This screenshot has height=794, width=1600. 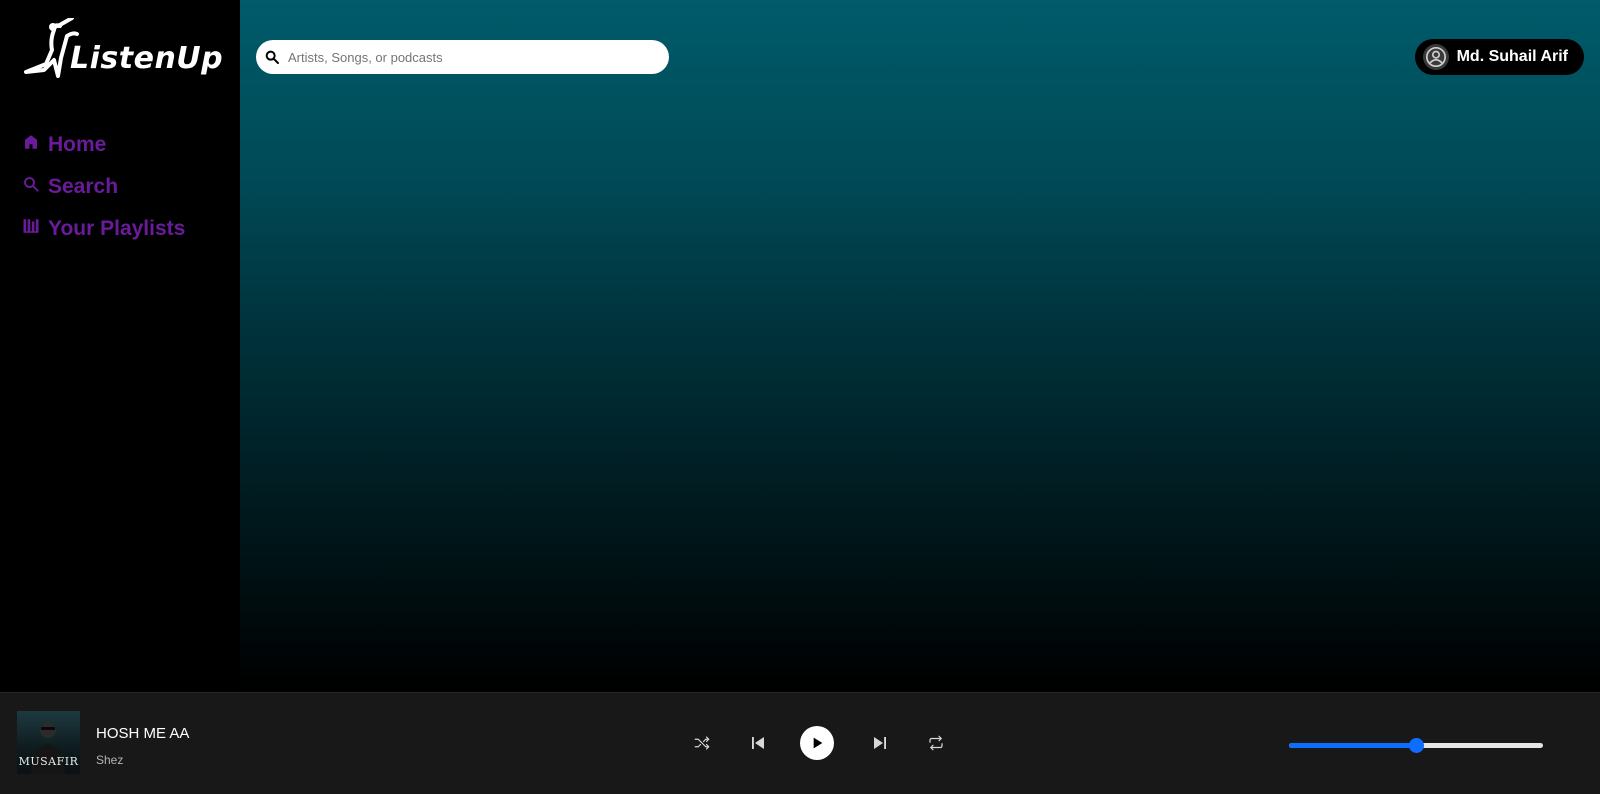 I want to click on previous-button, so click(x=758, y=743).